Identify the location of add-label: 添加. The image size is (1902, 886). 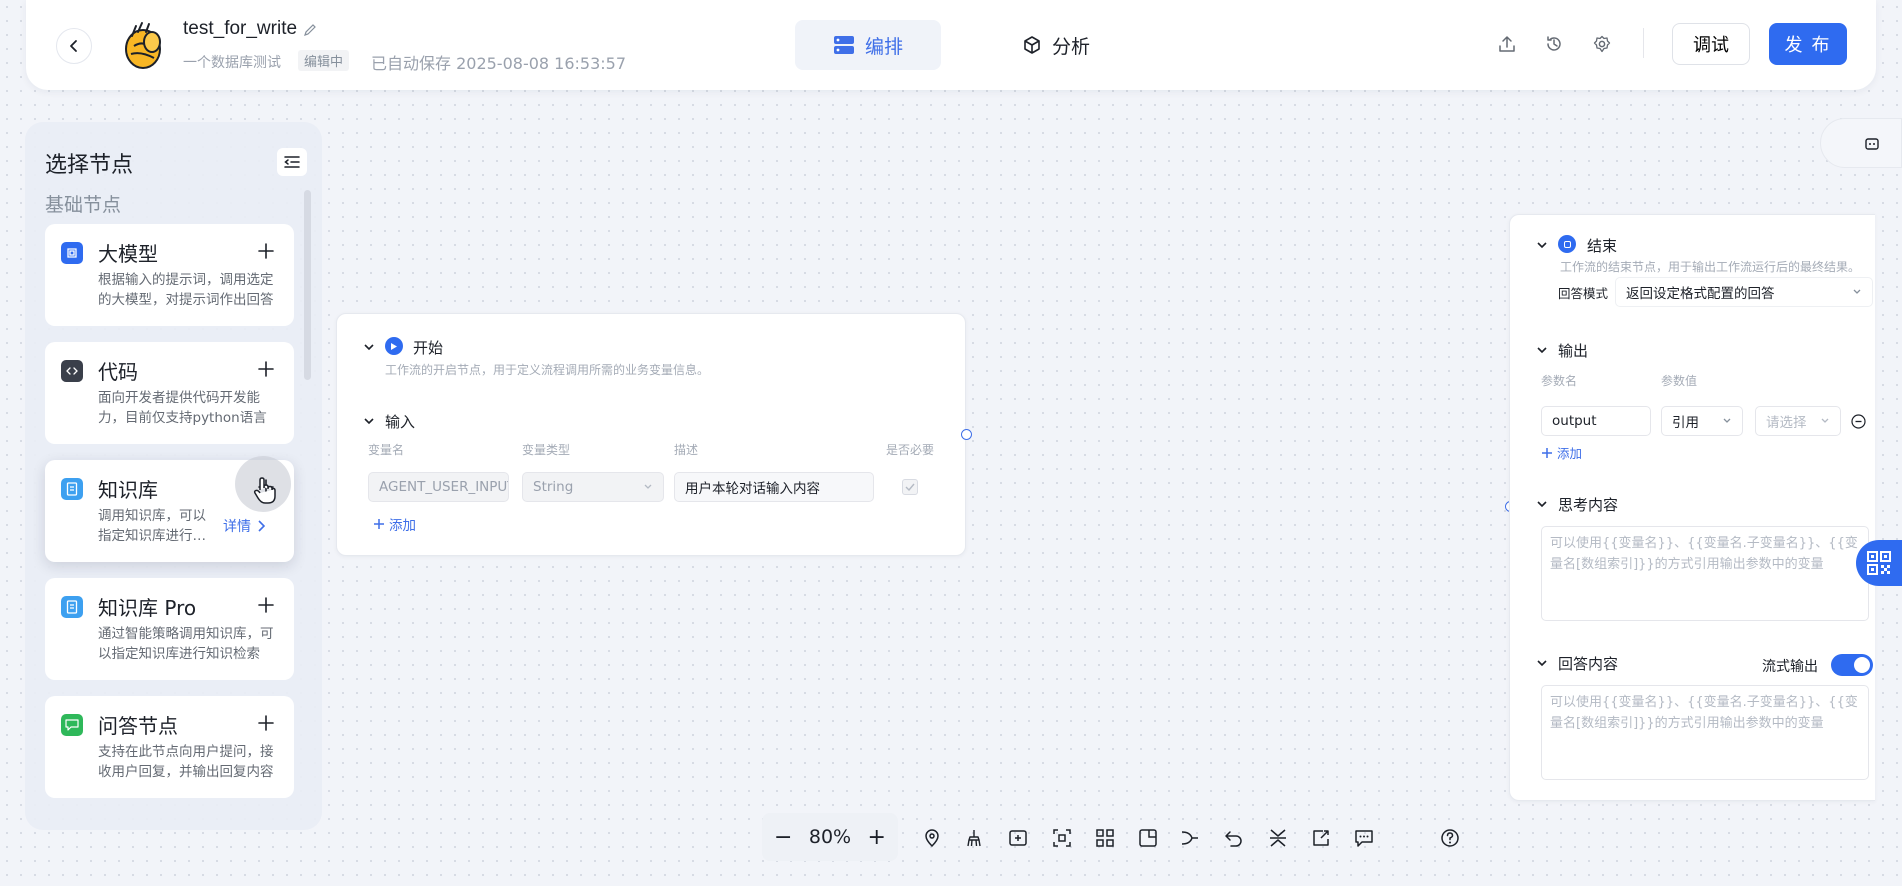
(402, 526).